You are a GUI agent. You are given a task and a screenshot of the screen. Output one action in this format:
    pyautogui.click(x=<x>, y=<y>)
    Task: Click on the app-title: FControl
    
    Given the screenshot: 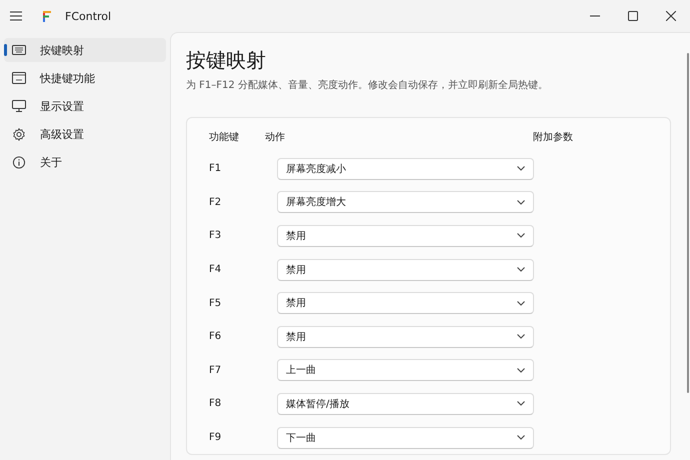 What is the action you would take?
    pyautogui.click(x=88, y=16)
    